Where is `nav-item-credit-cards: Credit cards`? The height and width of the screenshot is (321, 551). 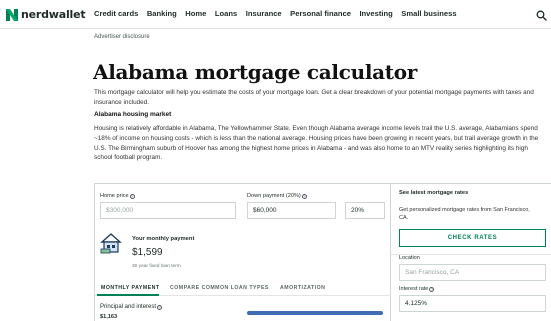
nav-item-credit-cards: Credit cards is located at coordinates (116, 13).